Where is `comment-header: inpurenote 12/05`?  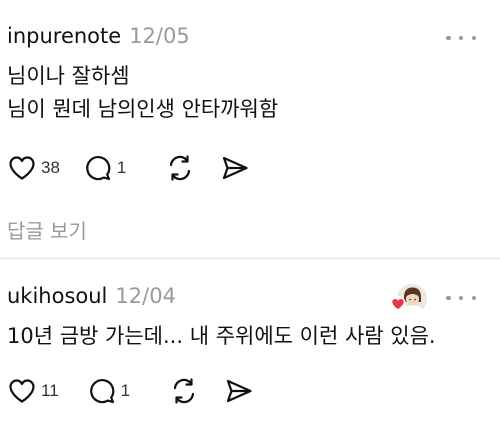 comment-header: inpurenote 12/05 is located at coordinates (98, 36).